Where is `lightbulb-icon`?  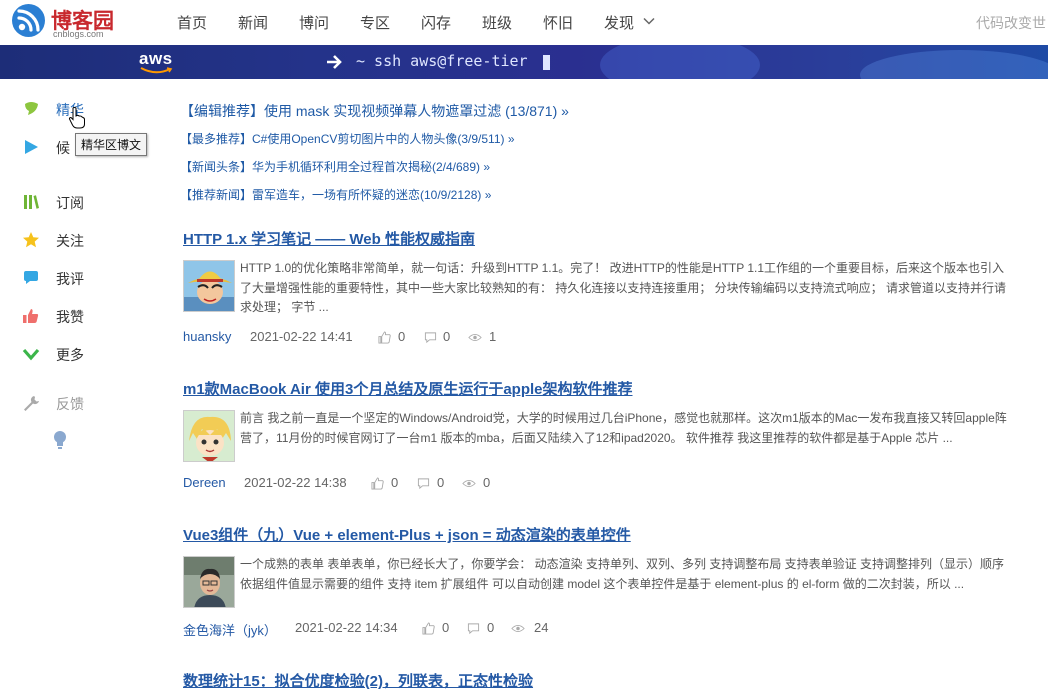 lightbulb-icon is located at coordinates (60, 440).